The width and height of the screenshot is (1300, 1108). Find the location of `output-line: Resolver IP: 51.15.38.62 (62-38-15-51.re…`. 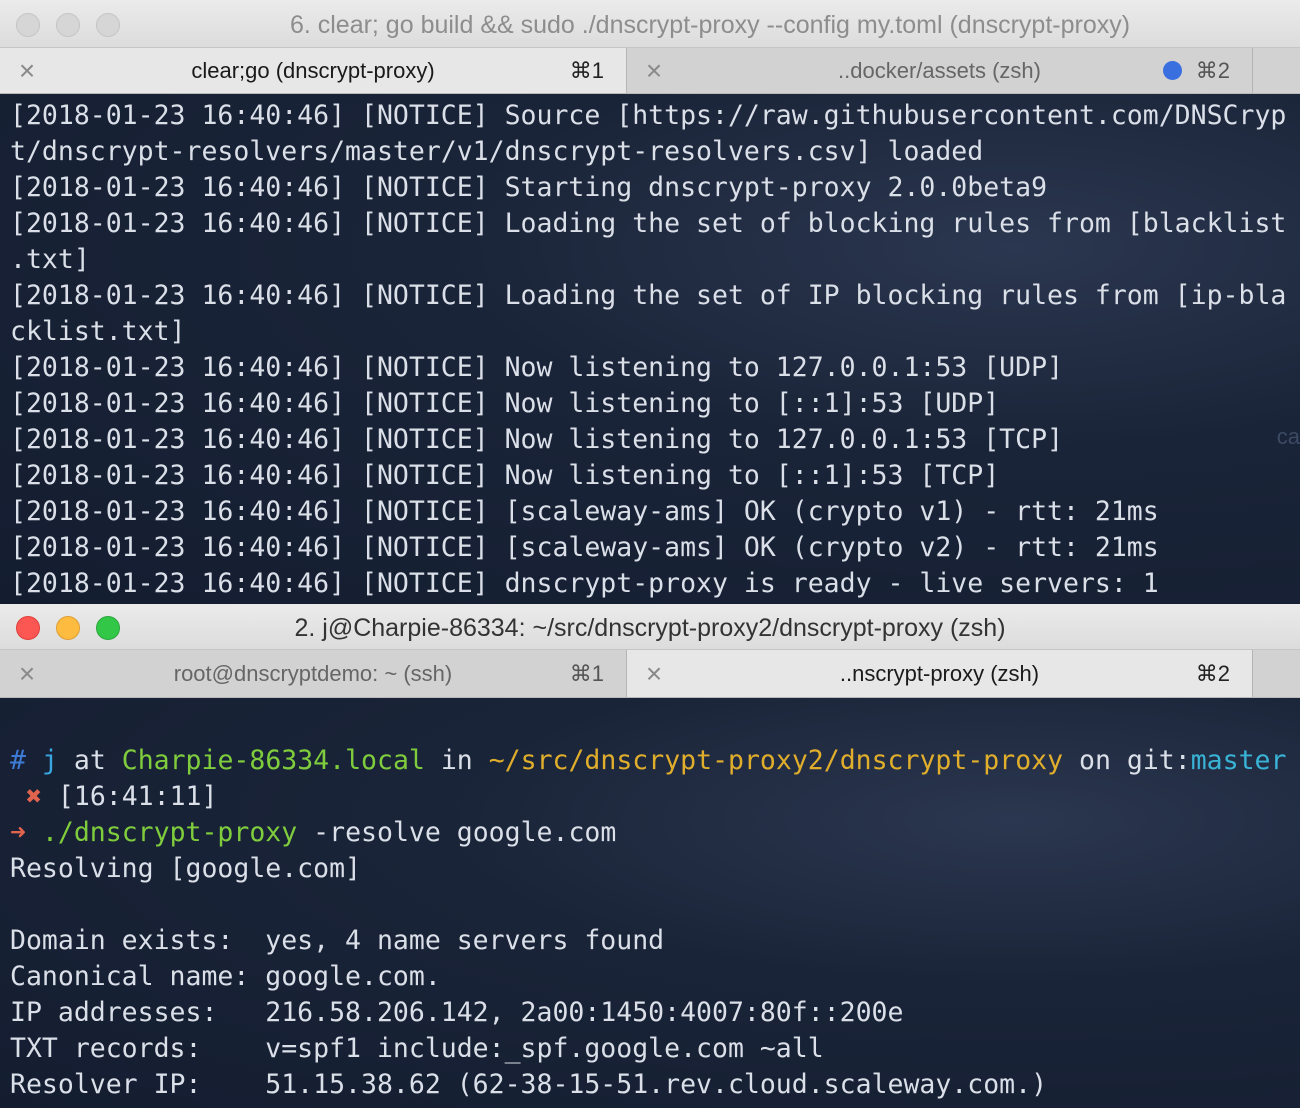

output-line: Resolver IP: 51.15.38.62 (62-38-15-51.re… is located at coordinates (529, 1084).